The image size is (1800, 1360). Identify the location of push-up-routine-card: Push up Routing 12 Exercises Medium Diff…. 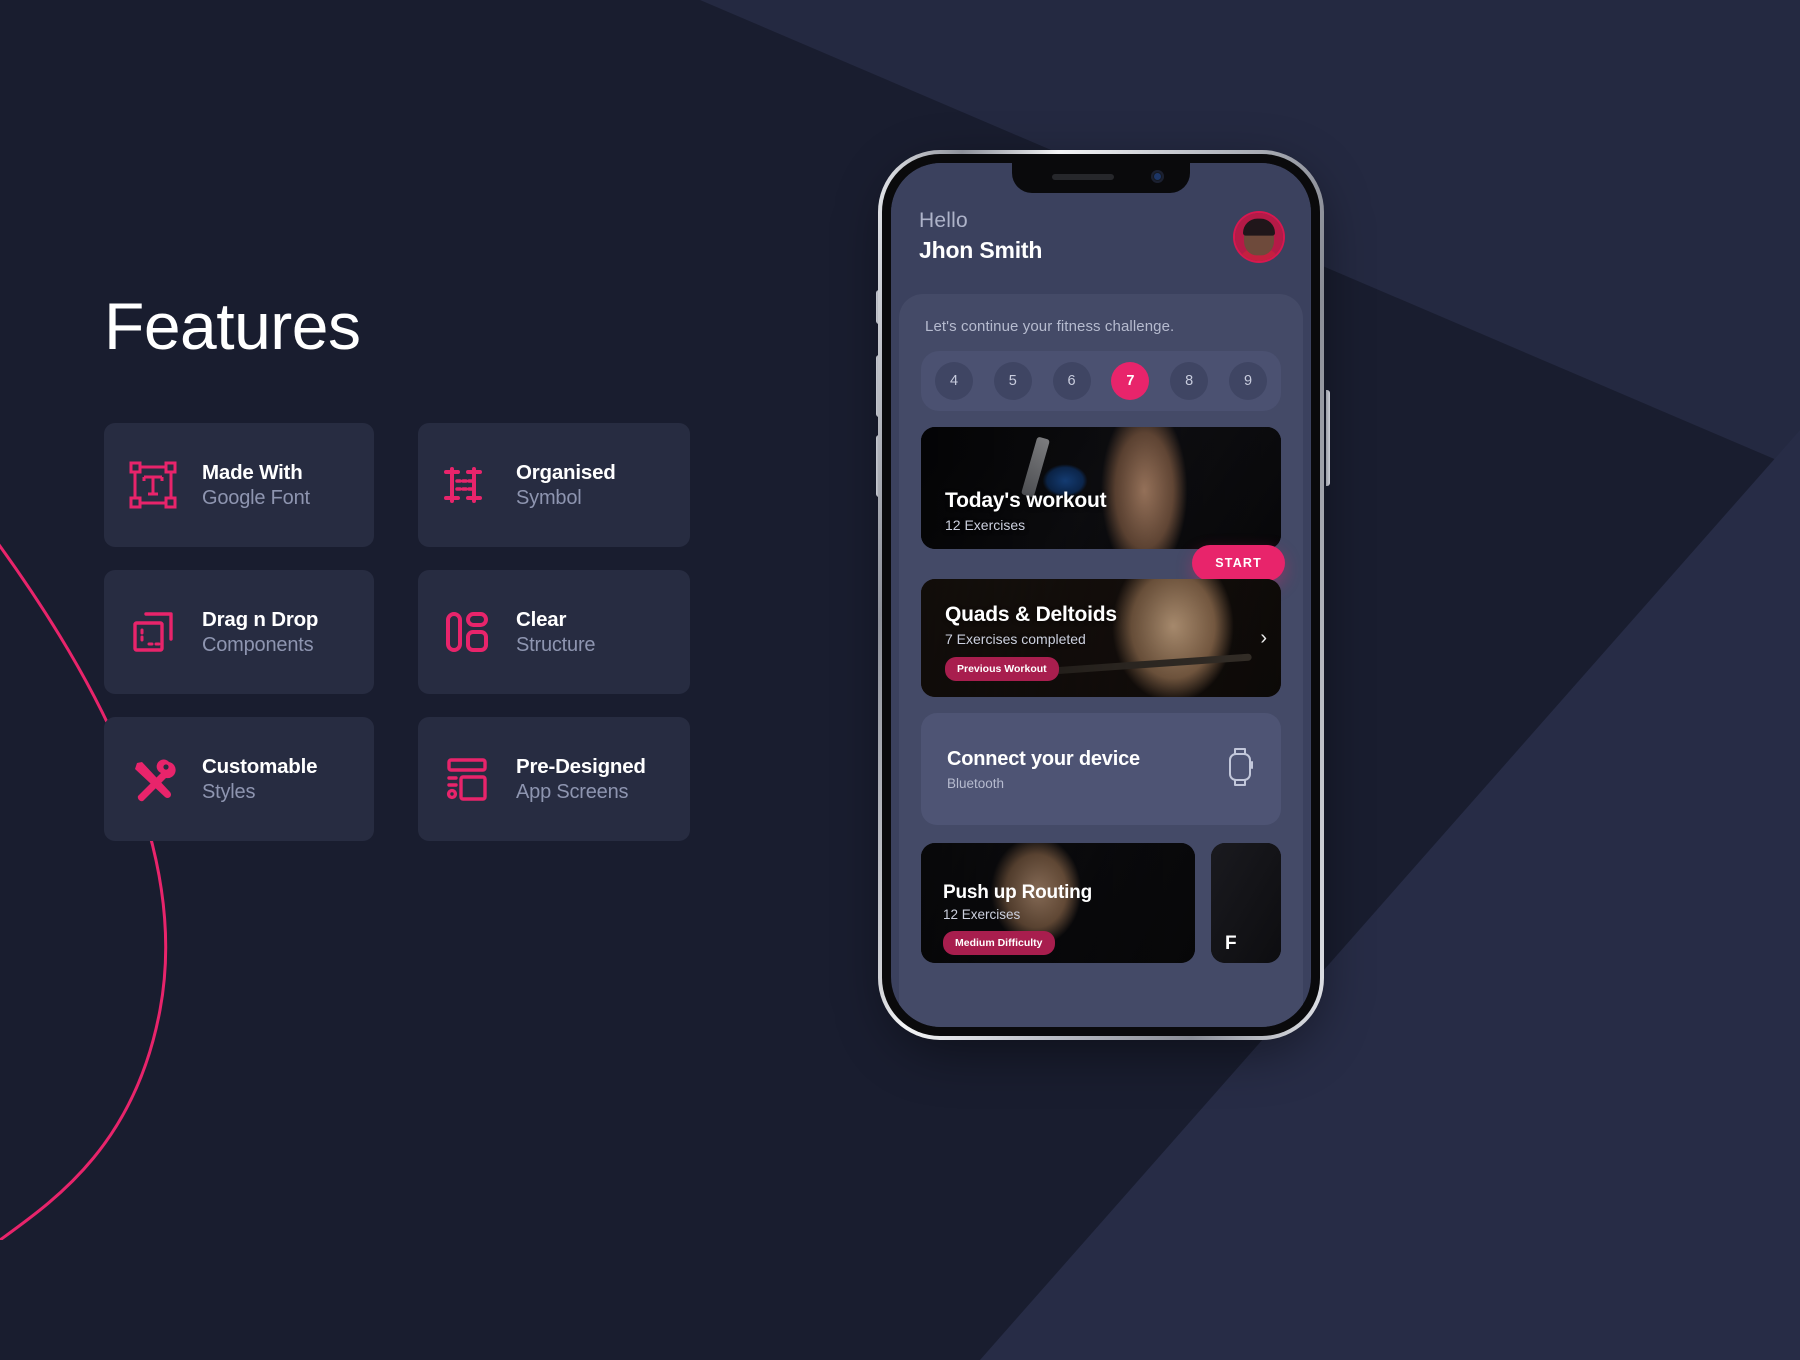
(1058, 903).